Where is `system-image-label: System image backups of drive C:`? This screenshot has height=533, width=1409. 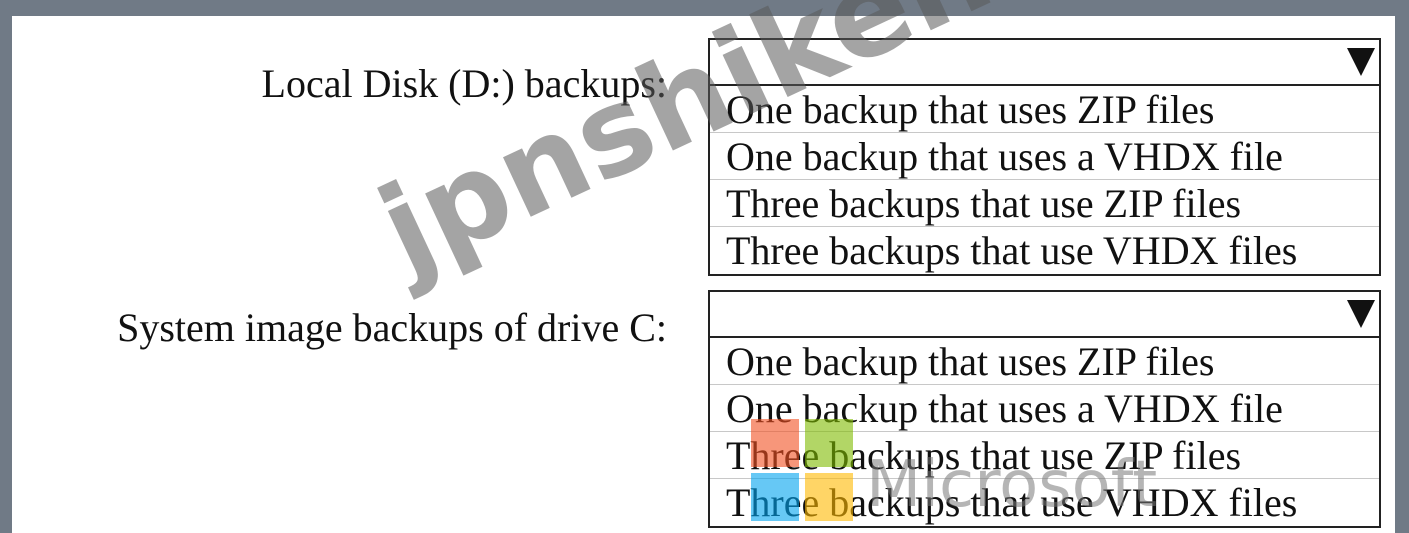
system-image-label: System image backups of drive C: is located at coordinates (392, 327).